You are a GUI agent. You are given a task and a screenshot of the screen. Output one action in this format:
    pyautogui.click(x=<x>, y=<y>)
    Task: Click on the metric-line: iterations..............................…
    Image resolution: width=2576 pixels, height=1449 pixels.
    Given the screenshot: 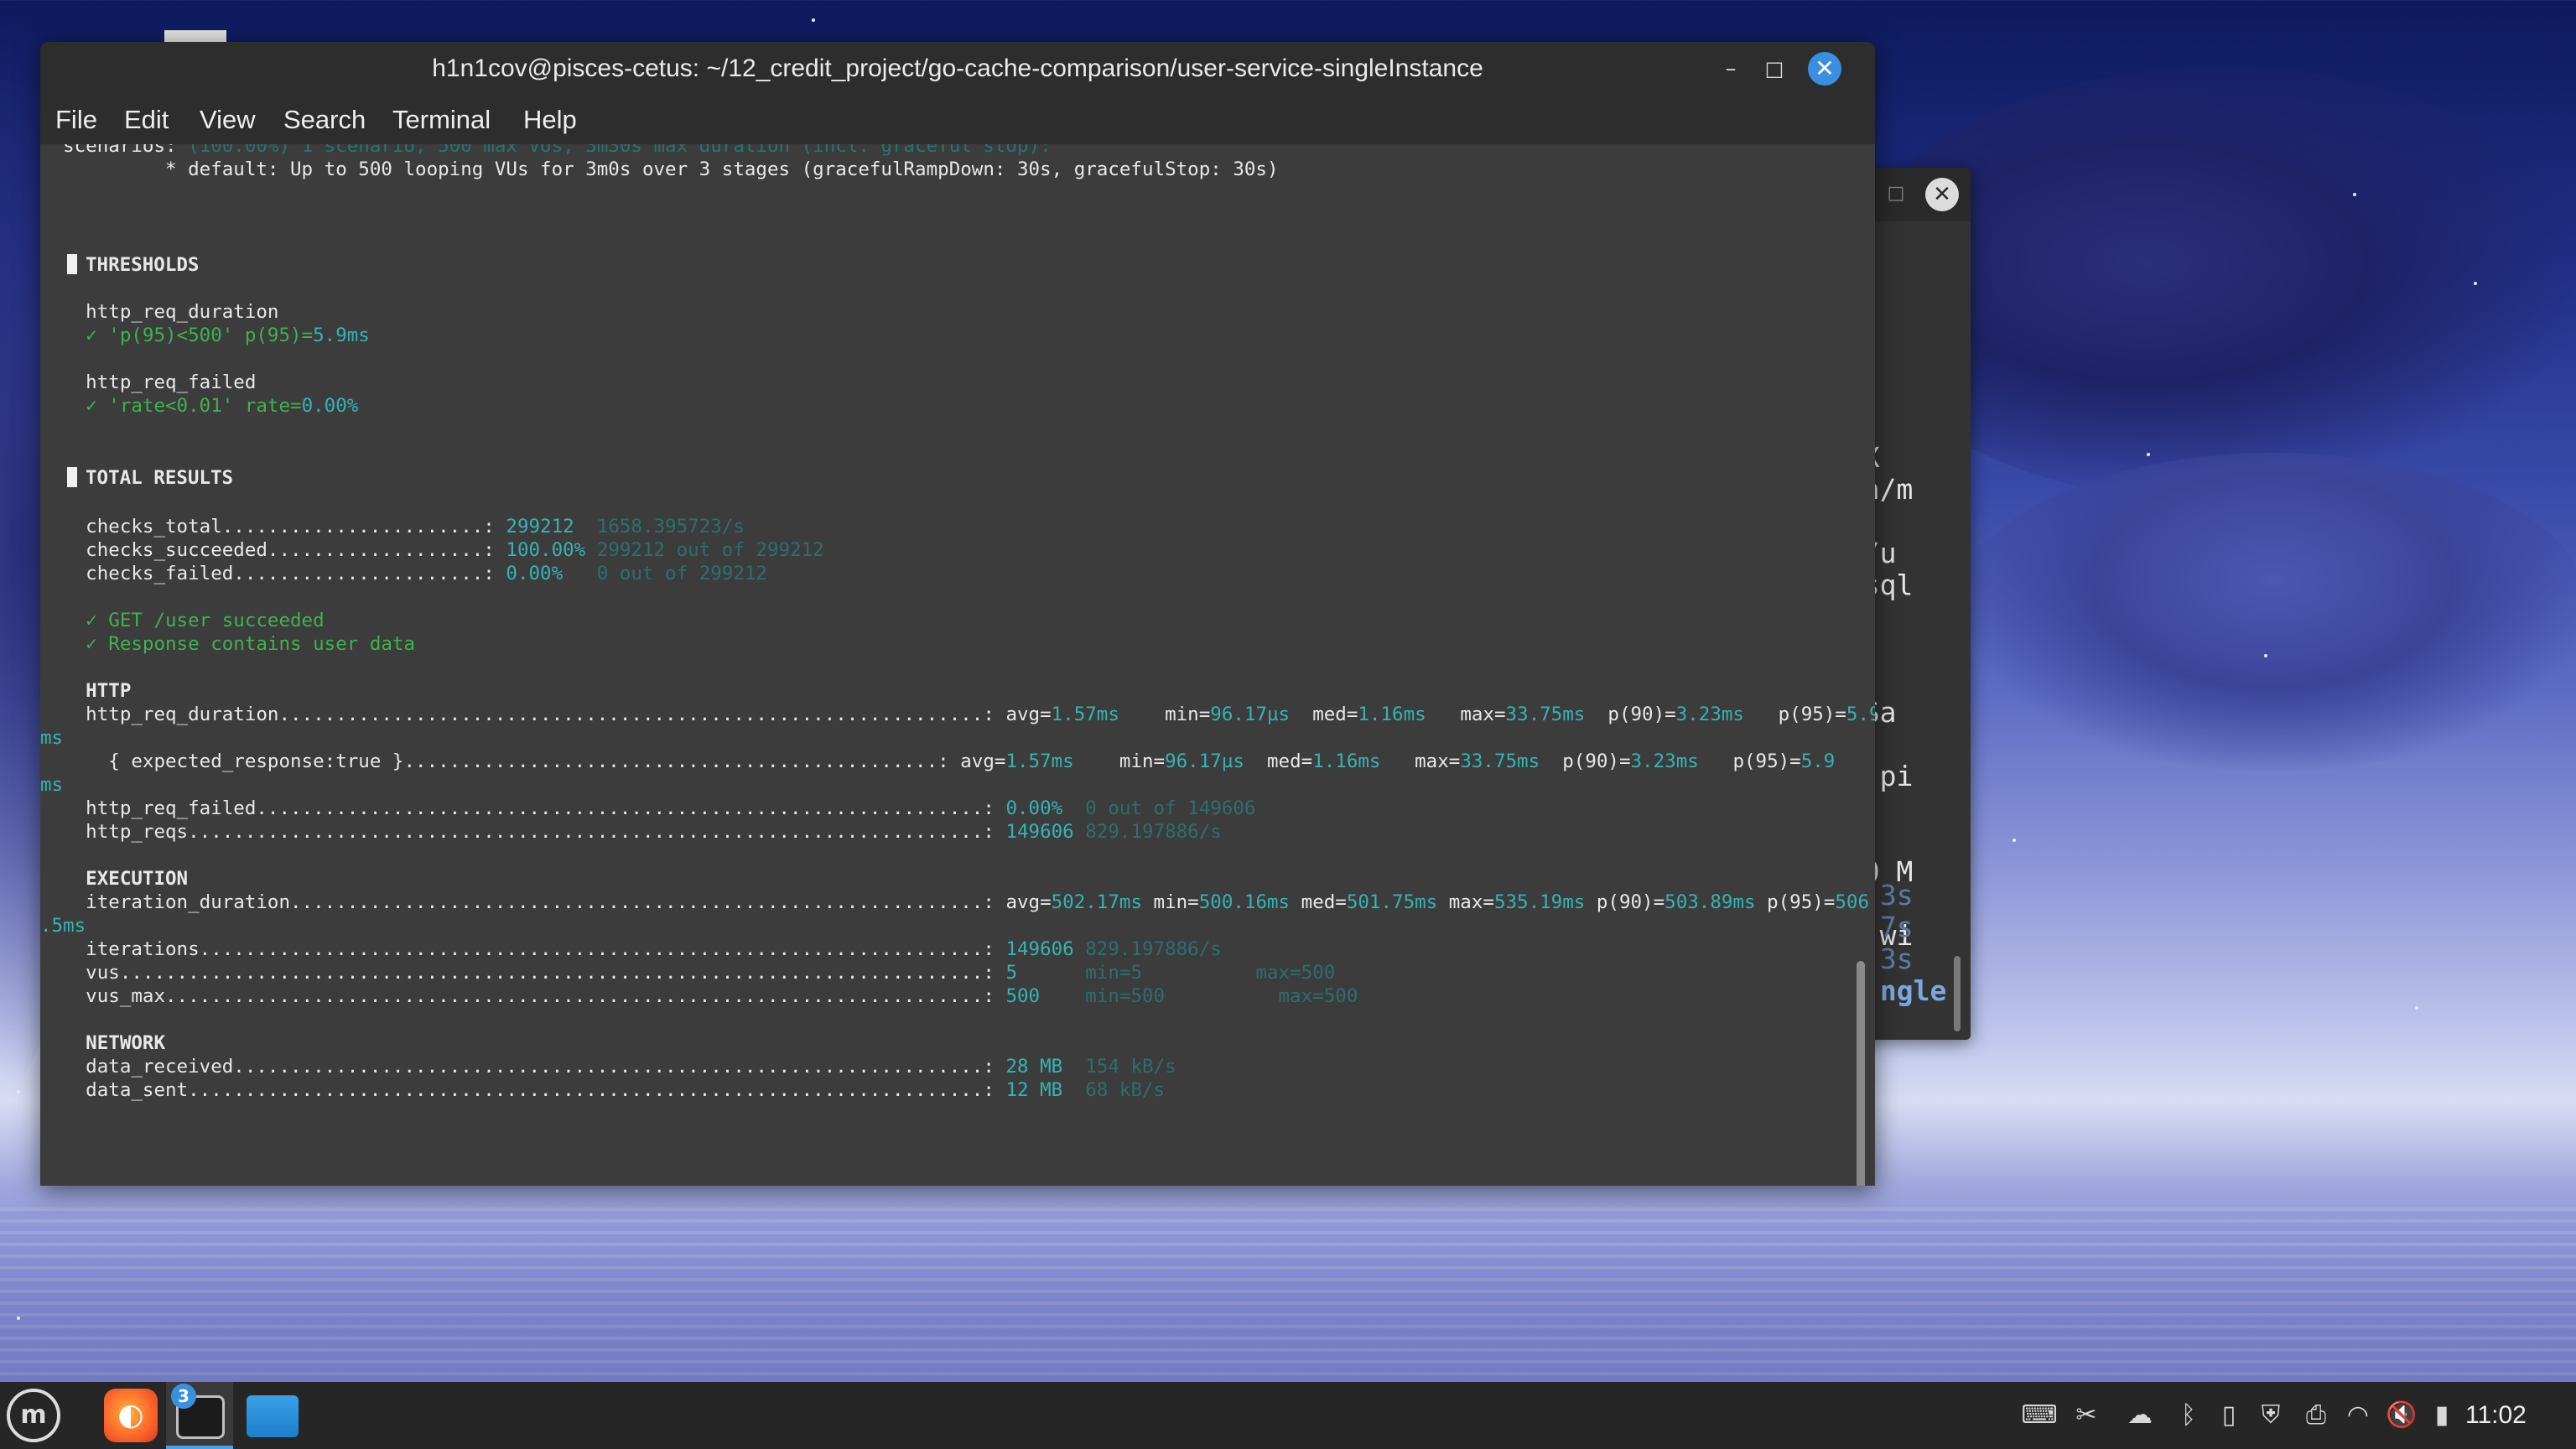 What is the action you would take?
    pyautogui.click(x=631, y=949)
    